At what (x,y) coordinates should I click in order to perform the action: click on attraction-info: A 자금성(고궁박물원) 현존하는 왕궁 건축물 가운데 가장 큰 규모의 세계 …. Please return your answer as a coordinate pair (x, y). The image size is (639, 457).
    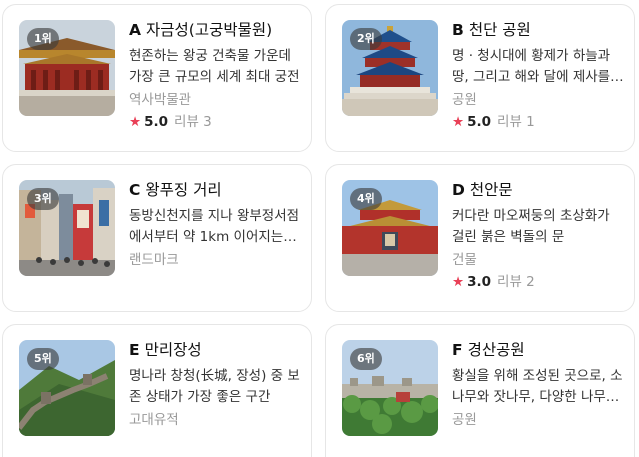
    Looking at the image, I should click on (215, 75).